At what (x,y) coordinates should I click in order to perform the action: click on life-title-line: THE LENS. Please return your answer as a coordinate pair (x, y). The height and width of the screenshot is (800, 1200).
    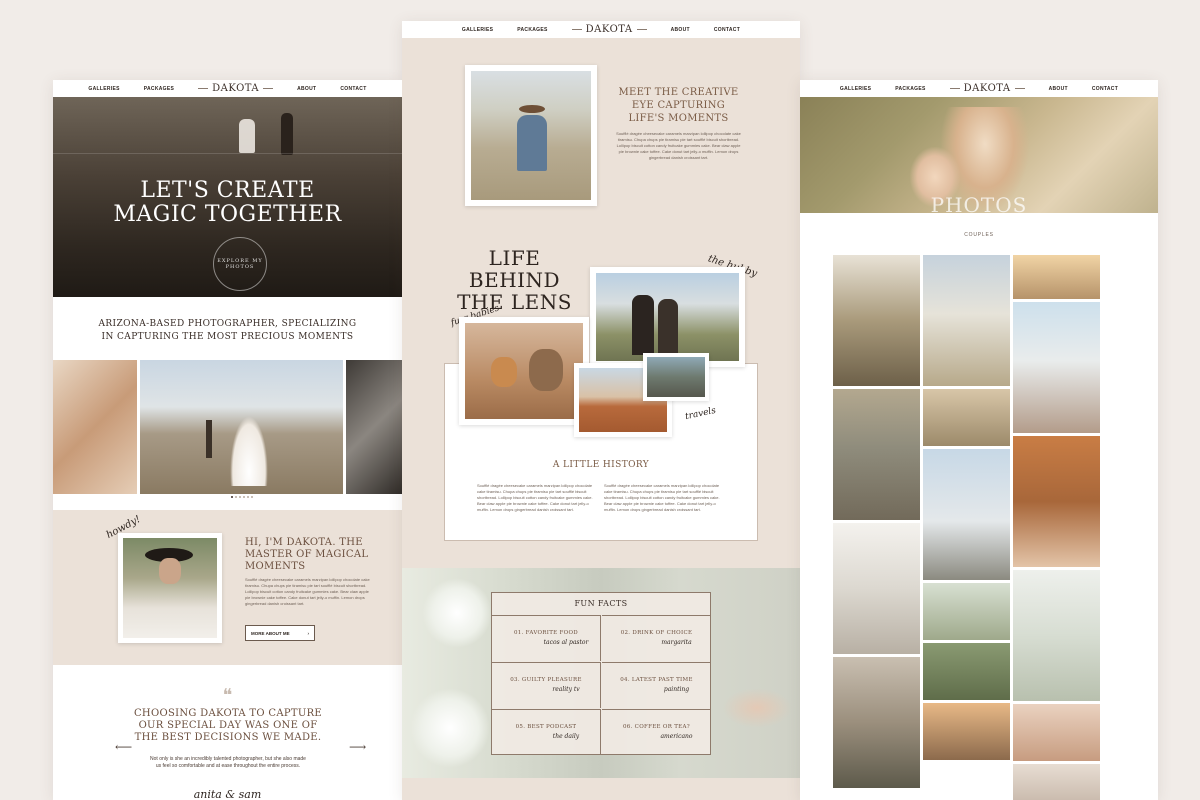
    Looking at the image, I should click on (514, 302).